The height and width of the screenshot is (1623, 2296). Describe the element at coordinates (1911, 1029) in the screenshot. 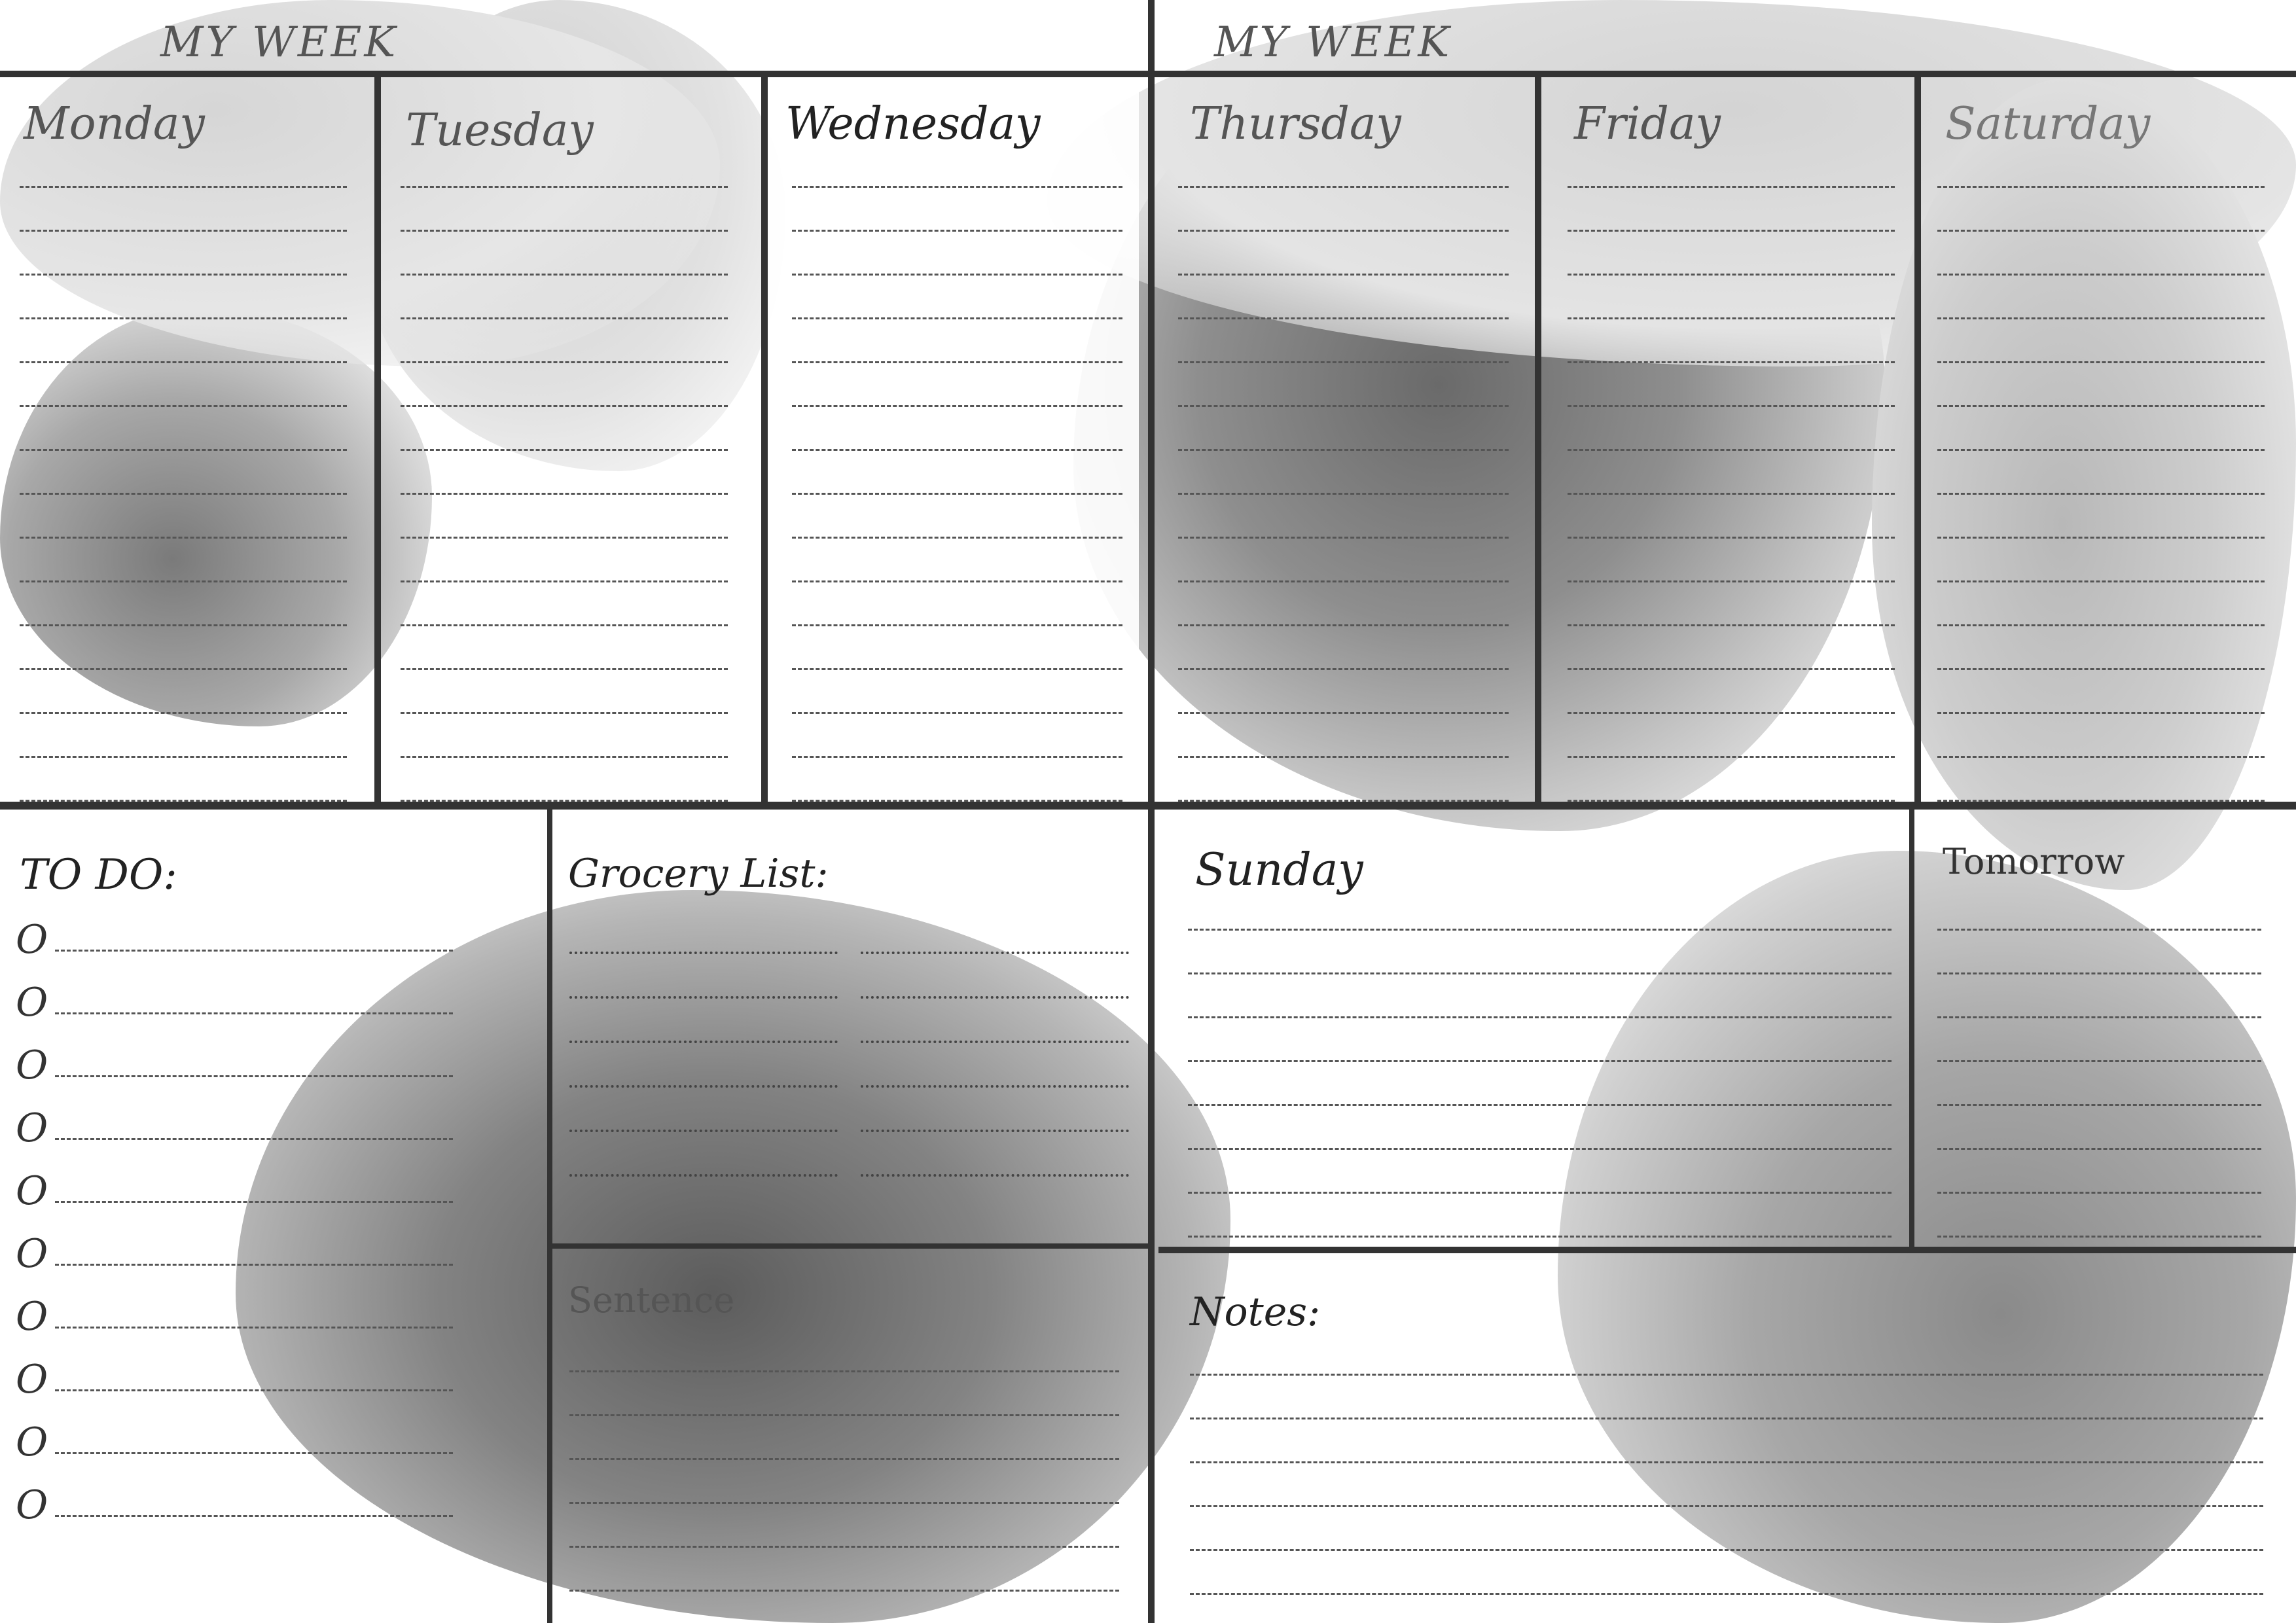

I see `divider-sunday-tomorrow` at that location.